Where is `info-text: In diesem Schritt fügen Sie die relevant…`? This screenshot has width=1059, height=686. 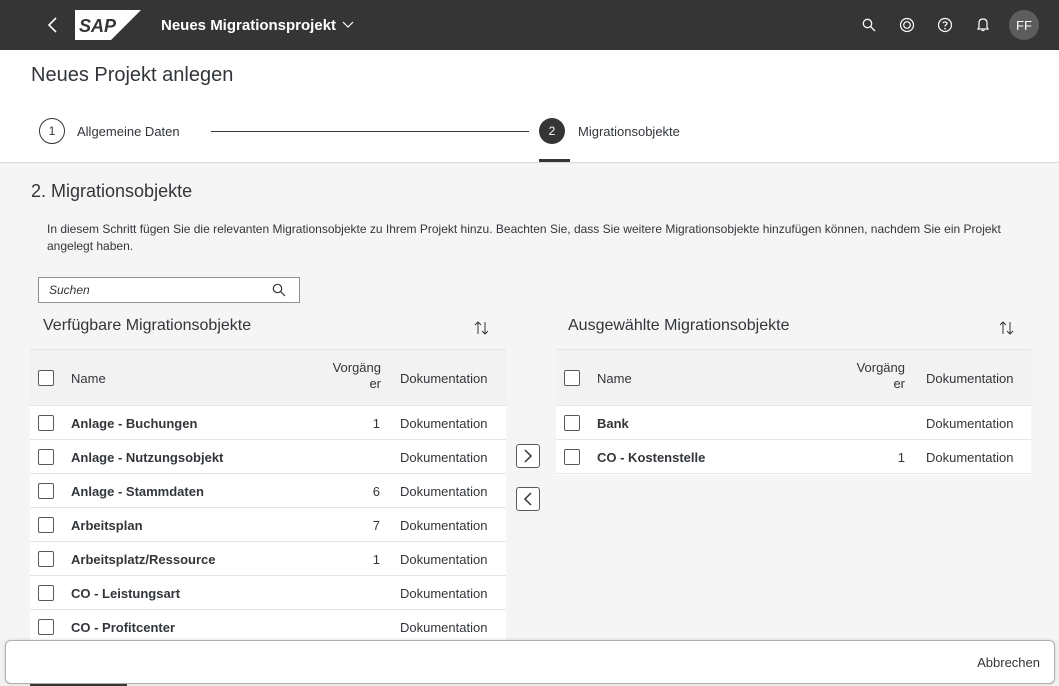 info-text: In diesem Schritt fügen Sie die relevant… is located at coordinates (524, 237).